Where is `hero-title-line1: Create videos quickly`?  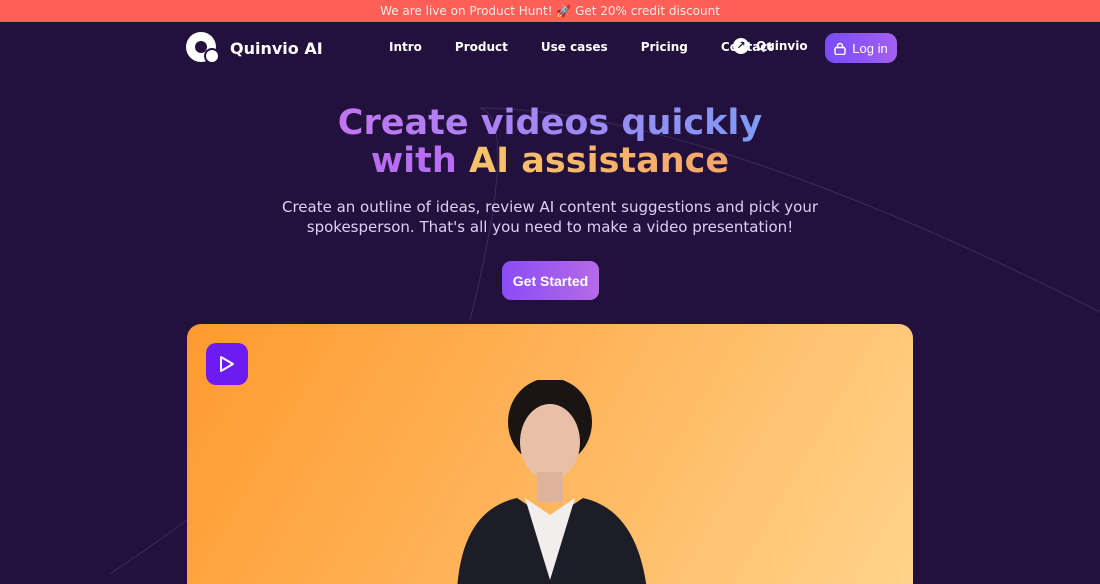 hero-title-line1: Create videos quickly is located at coordinates (550, 123).